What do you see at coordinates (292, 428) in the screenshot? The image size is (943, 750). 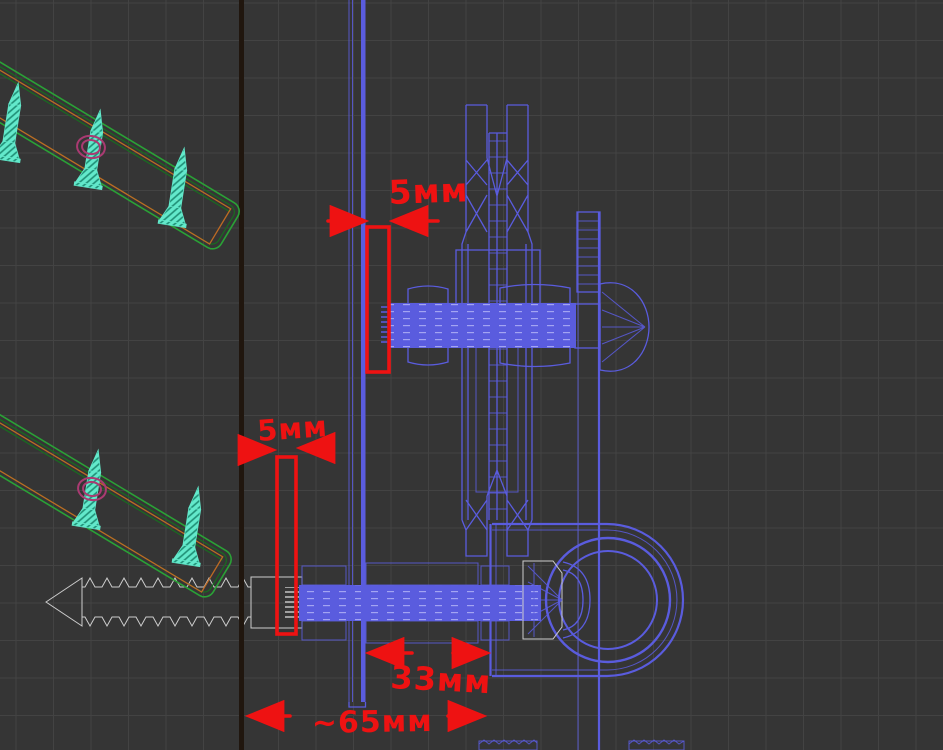 I see `dimension-label-mid-5mm: 5мм` at bounding box center [292, 428].